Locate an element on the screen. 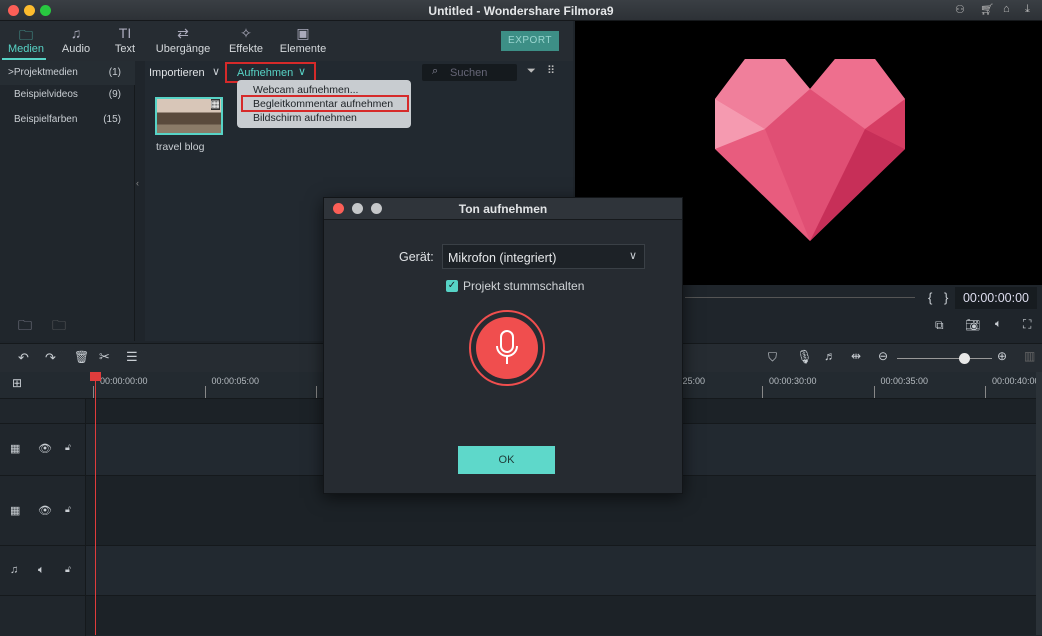 The image size is (1042, 636). dialog-maximize-button is located at coordinates (376, 208).